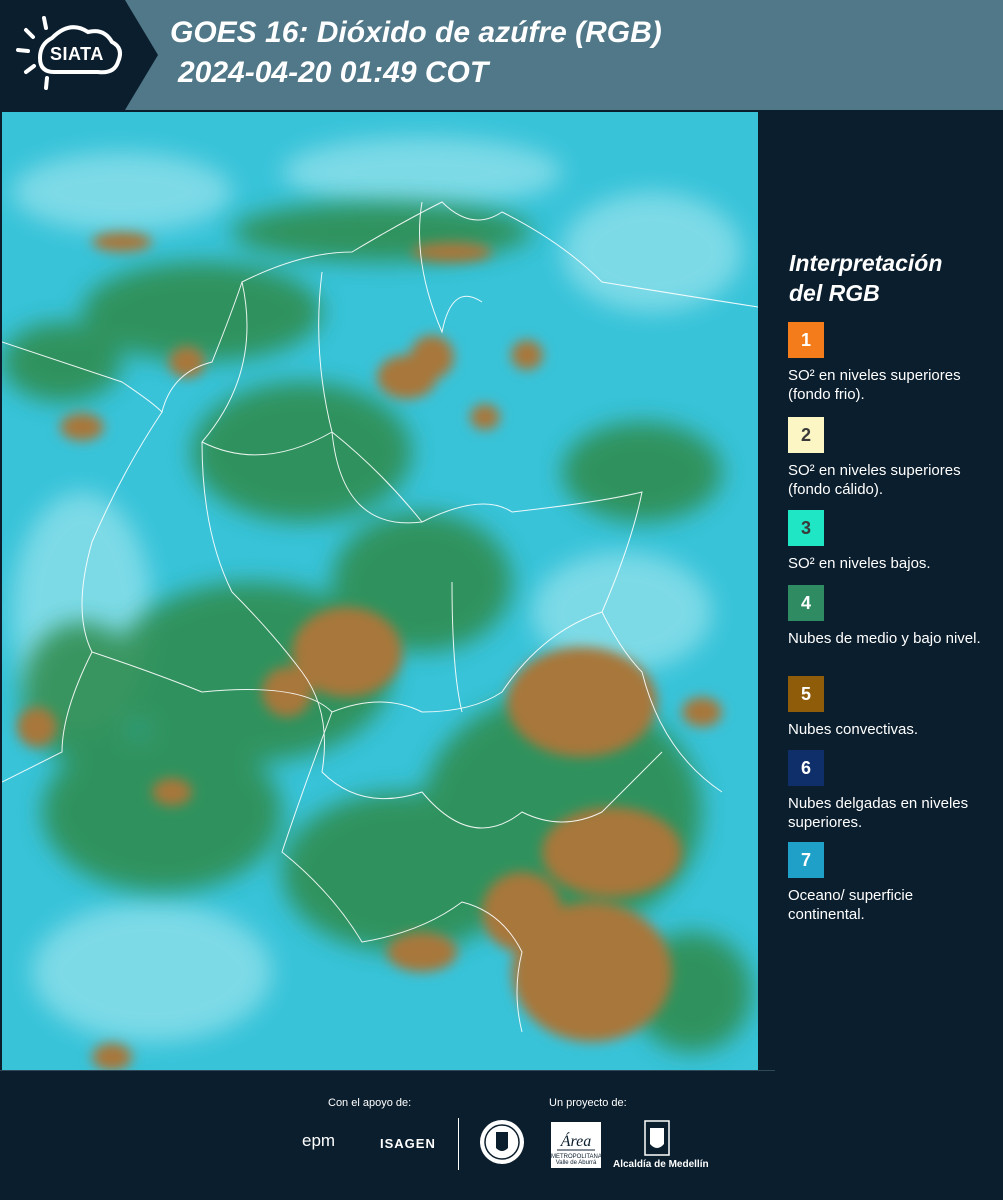 Image resolution: width=1003 pixels, height=1200 pixels. I want to click on medellin-shield-icon, so click(657, 1138).